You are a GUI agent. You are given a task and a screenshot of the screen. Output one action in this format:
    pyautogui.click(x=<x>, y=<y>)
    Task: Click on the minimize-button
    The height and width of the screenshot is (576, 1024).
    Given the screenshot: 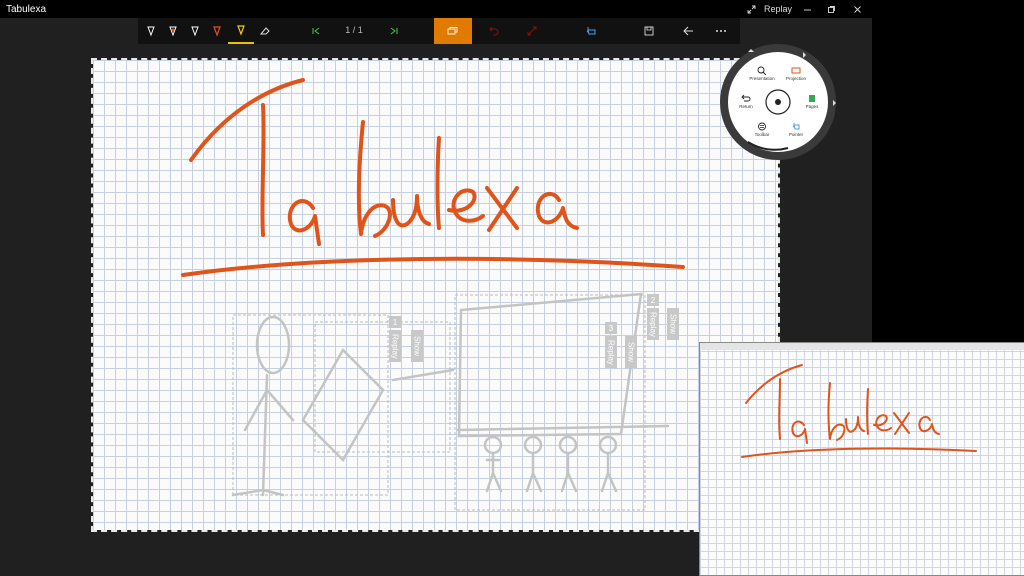 What is the action you would take?
    pyautogui.click(x=807, y=9)
    